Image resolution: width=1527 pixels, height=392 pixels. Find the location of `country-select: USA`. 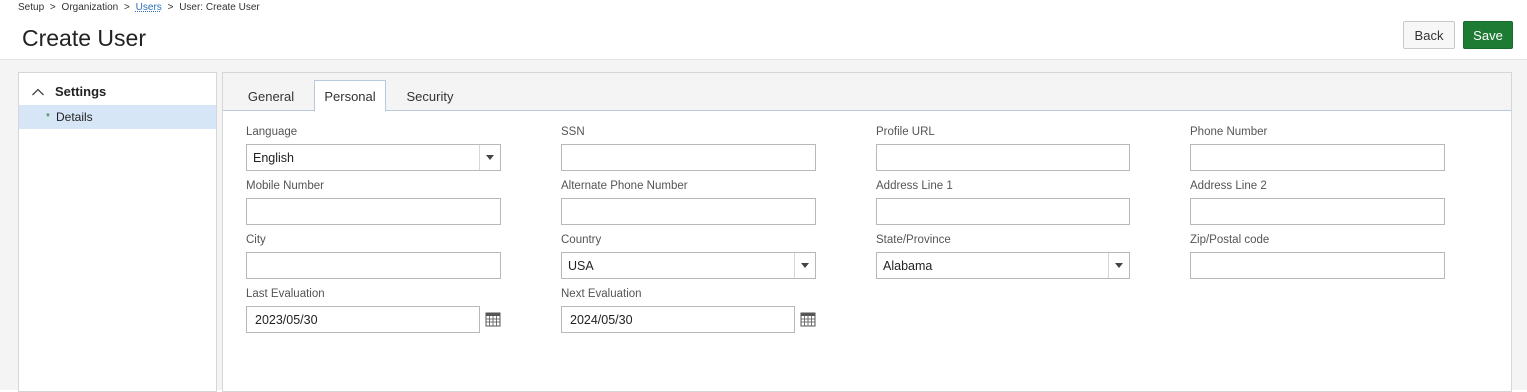

country-select: USA is located at coordinates (688, 265).